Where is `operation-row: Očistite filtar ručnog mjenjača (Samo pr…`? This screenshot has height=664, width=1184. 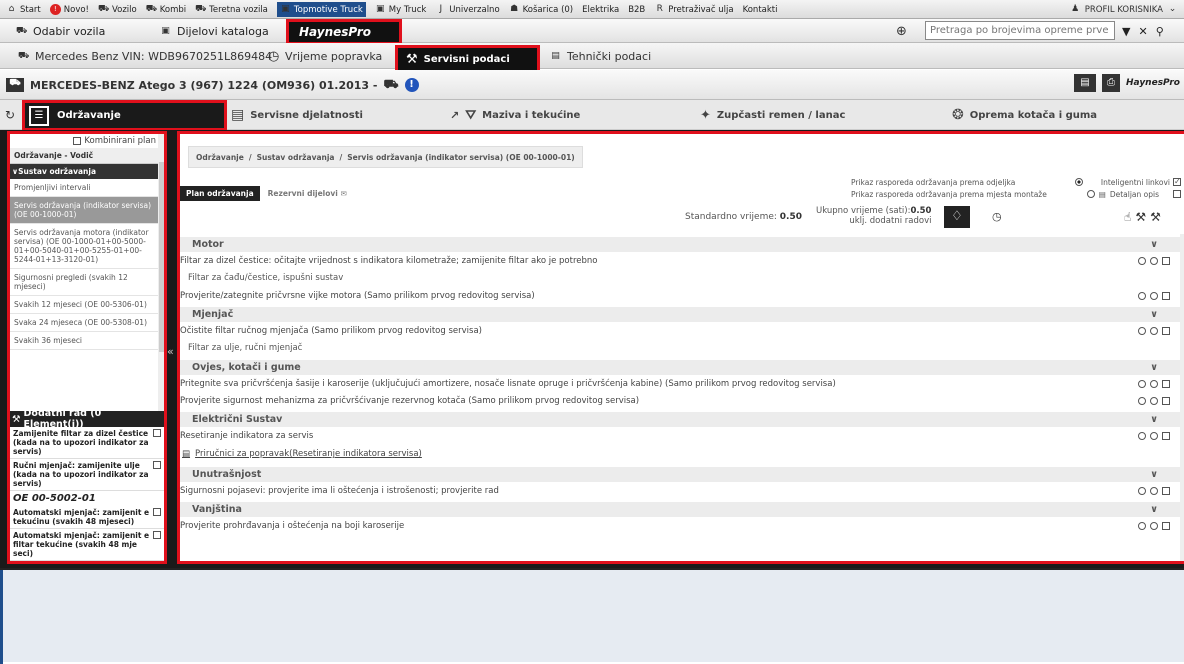
operation-row: Očistite filtar ručnog mjenjača (Samo pr… is located at coordinates (680, 330).